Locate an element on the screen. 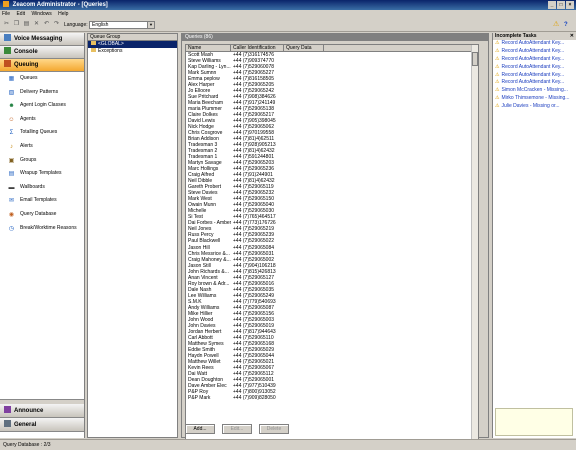  nav-item-wallboards: ▬ Wallboards is located at coordinates (42, 188).